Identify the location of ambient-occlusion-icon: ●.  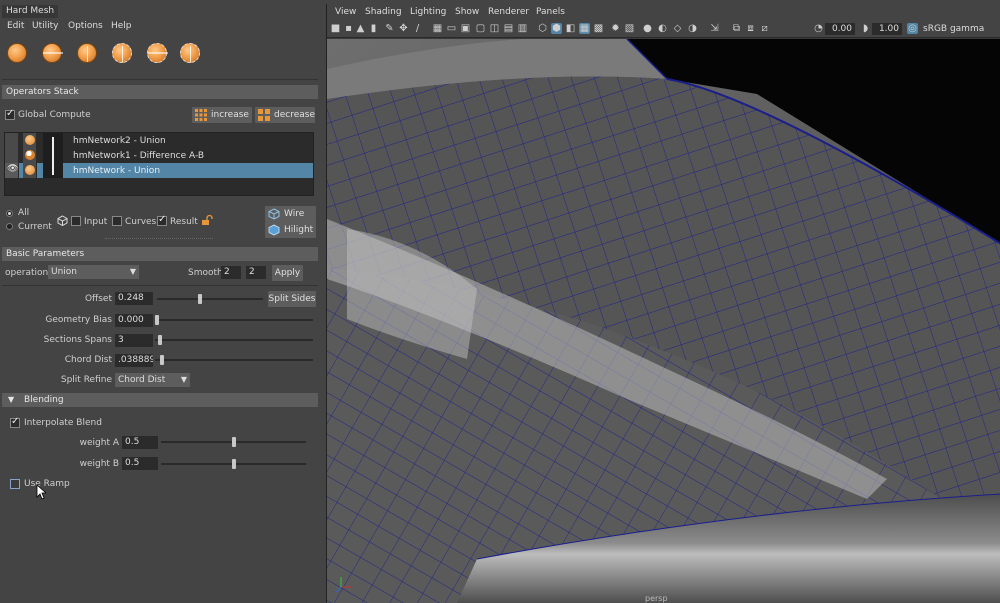
(647, 28).